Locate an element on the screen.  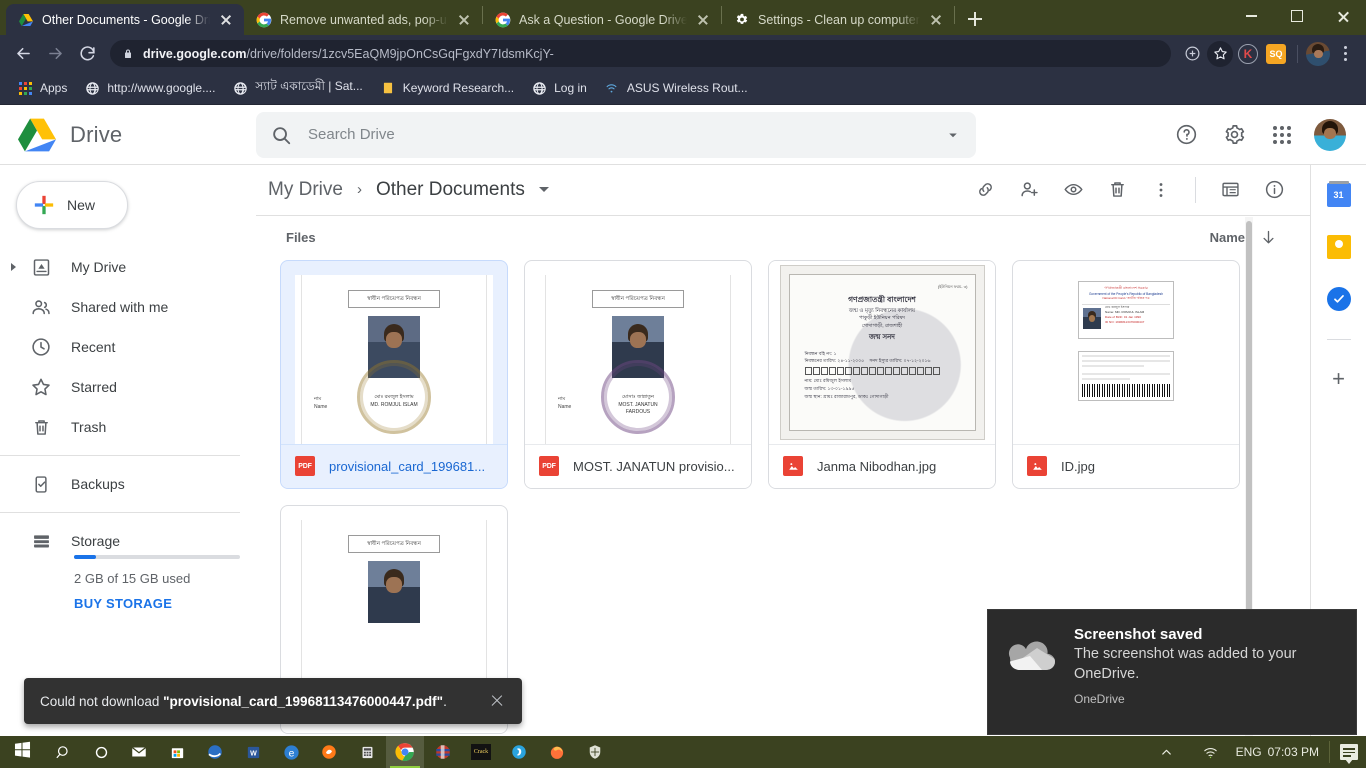
browser-tab-0: Other Documents - Google Drive is located at coordinates (125, 19).